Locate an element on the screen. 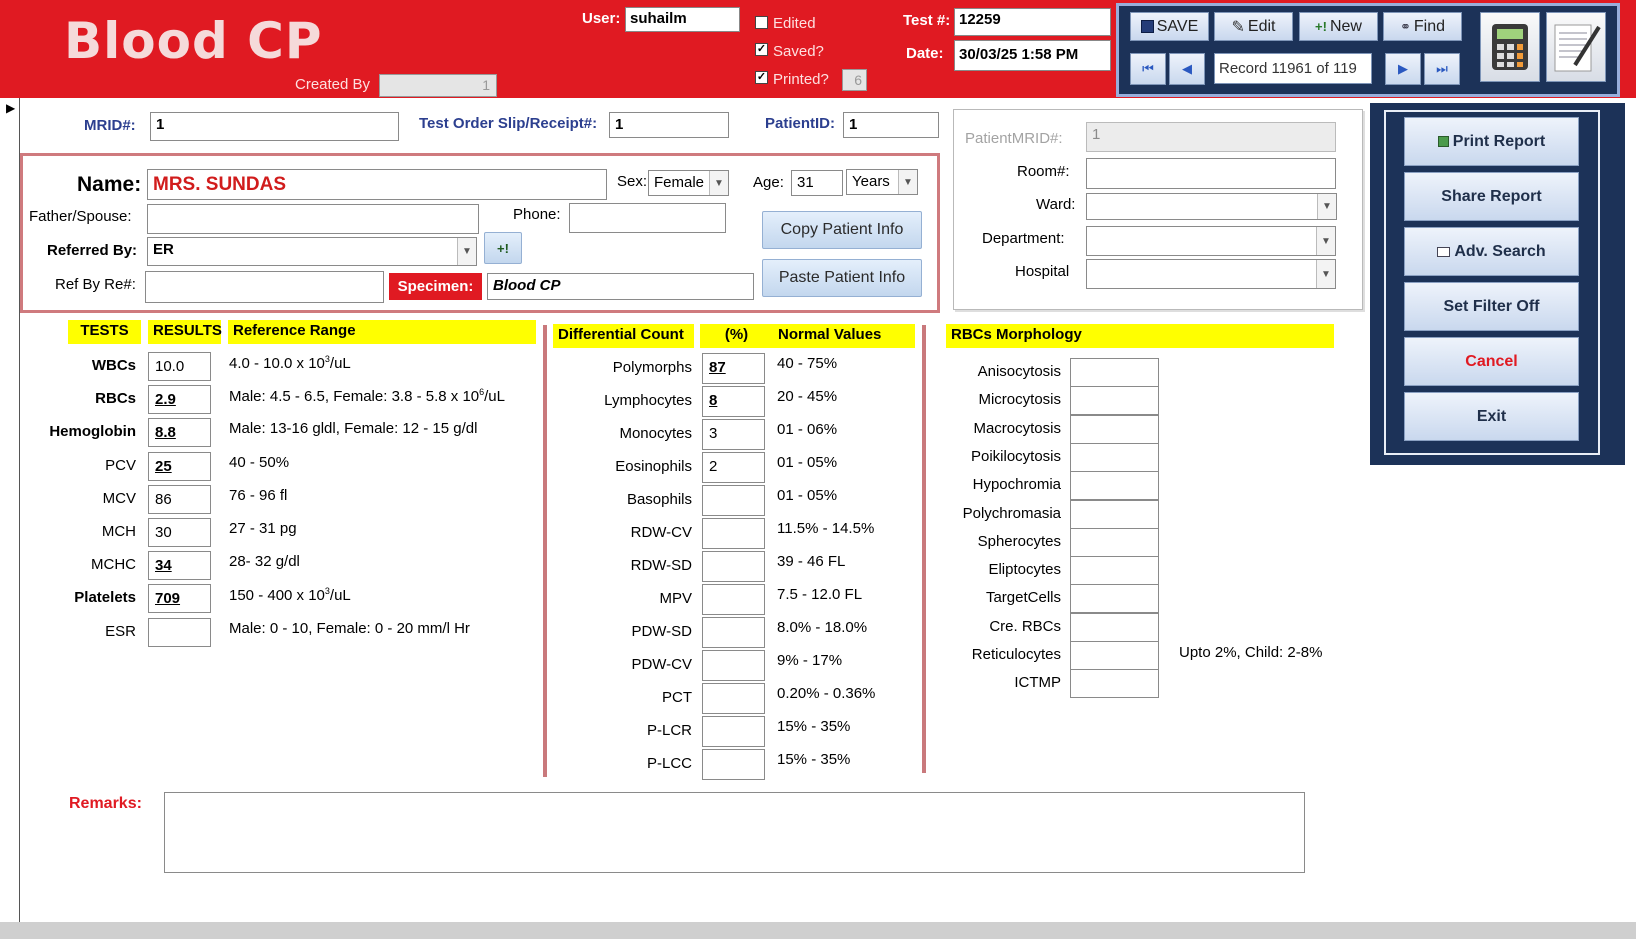 Image resolution: width=1636 pixels, height=939 pixels. previous-record-button: ◀ is located at coordinates (1187, 69).